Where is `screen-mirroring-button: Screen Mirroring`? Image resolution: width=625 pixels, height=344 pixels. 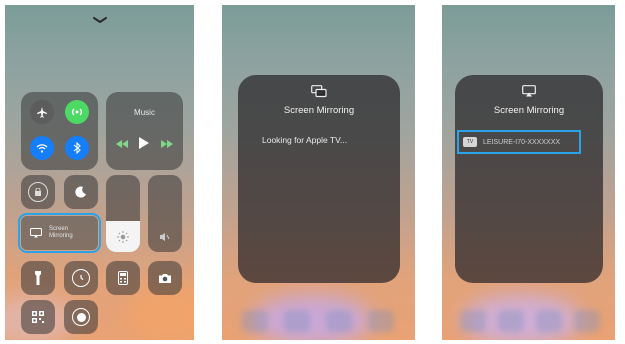
screen-mirroring-button: Screen Mirroring is located at coordinates (59, 233).